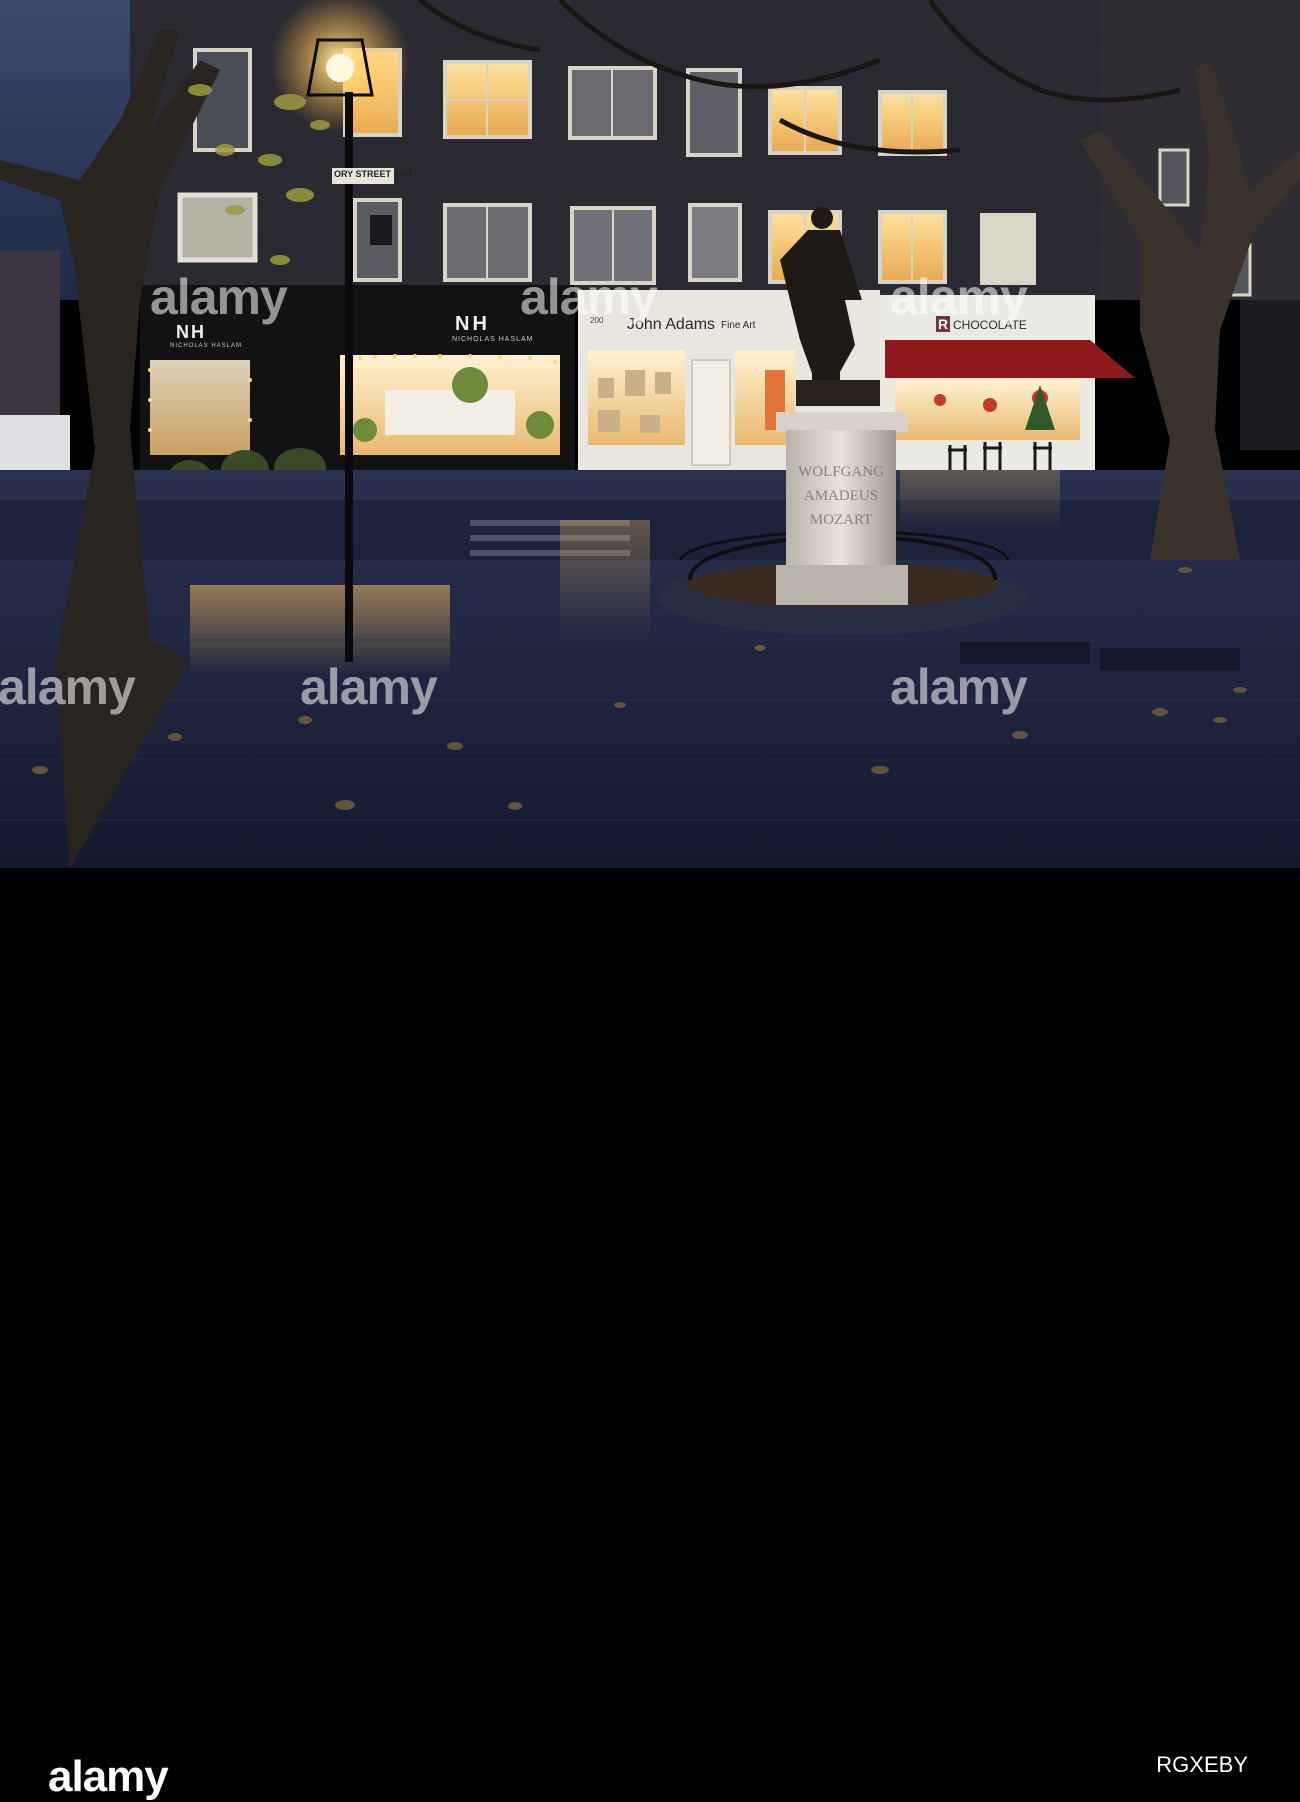 This screenshot has width=1300, height=1802. What do you see at coordinates (219, 297) in the screenshot?
I see `watermark-top-left: alamy` at bounding box center [219, 297].